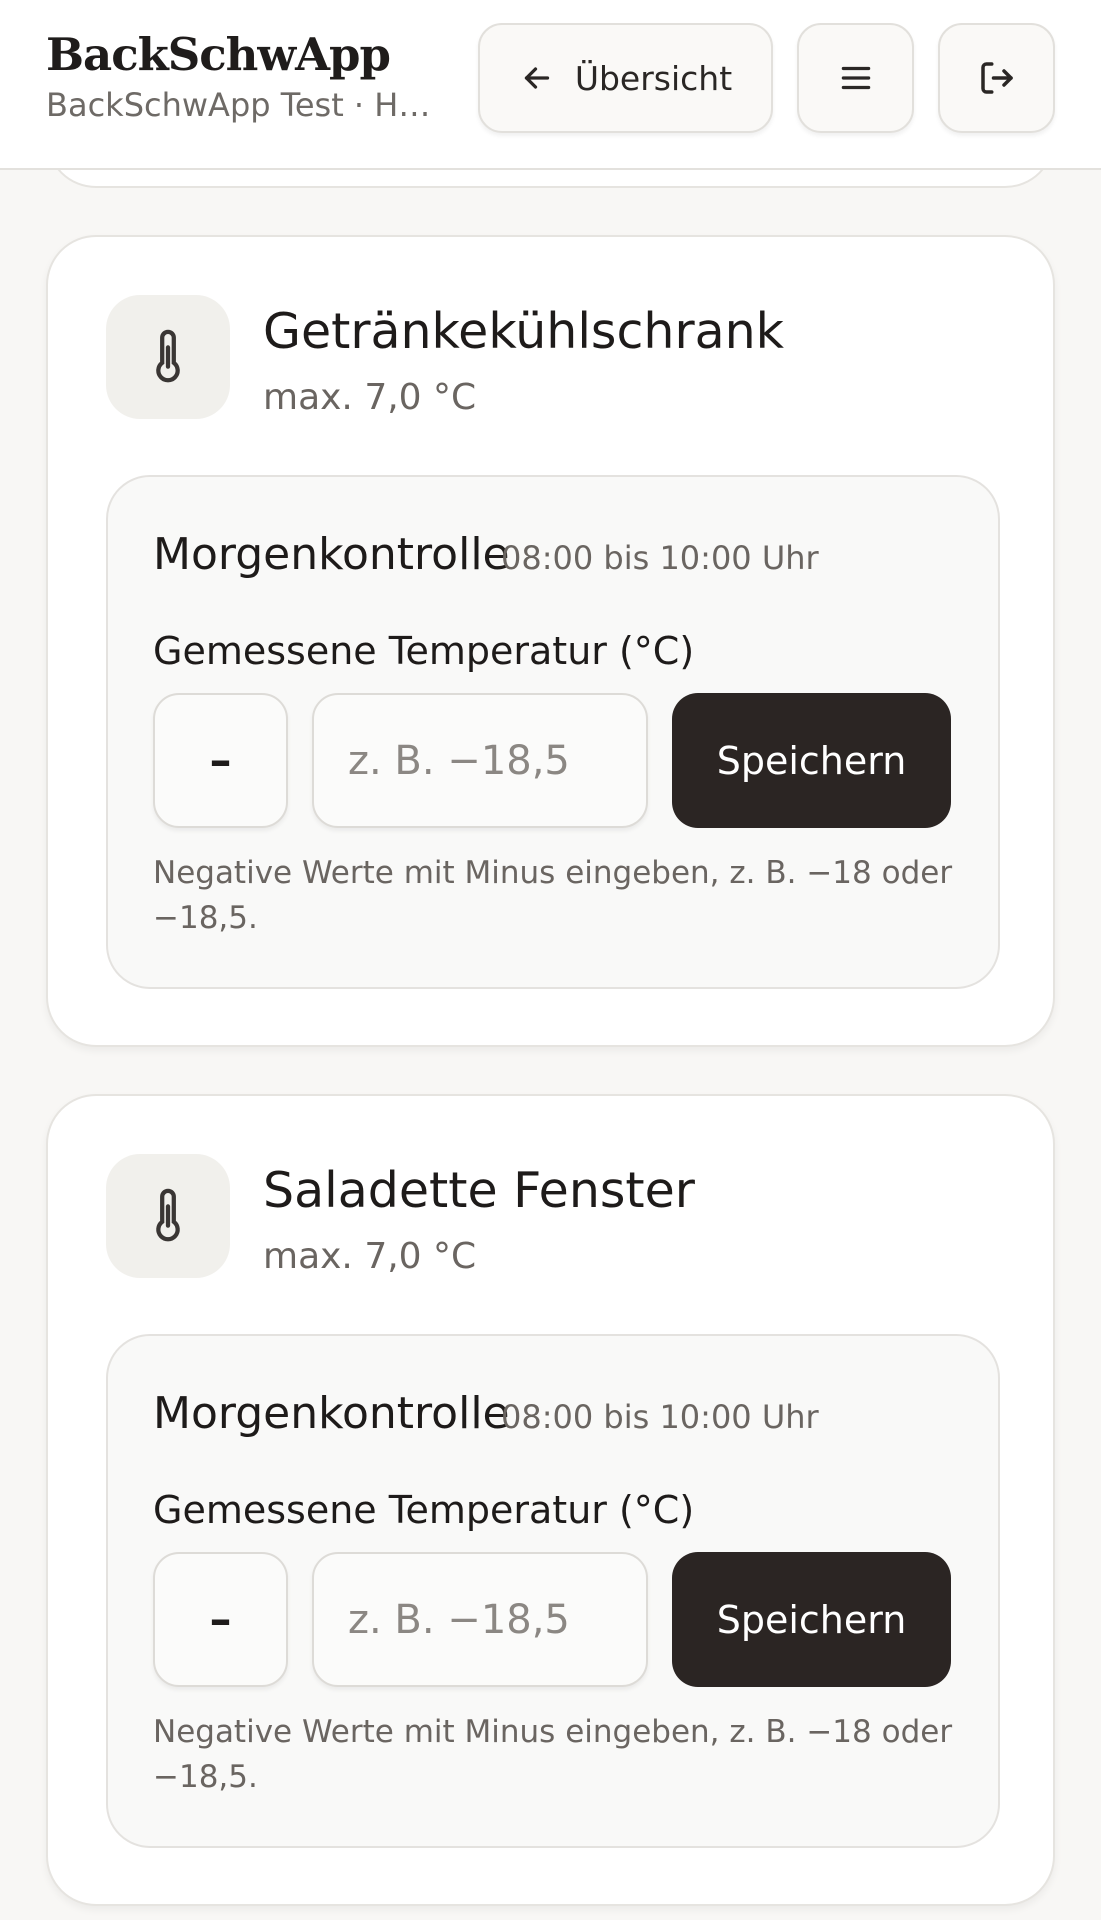  I want to click on hamburger-menu-icon, so click(856, 78).